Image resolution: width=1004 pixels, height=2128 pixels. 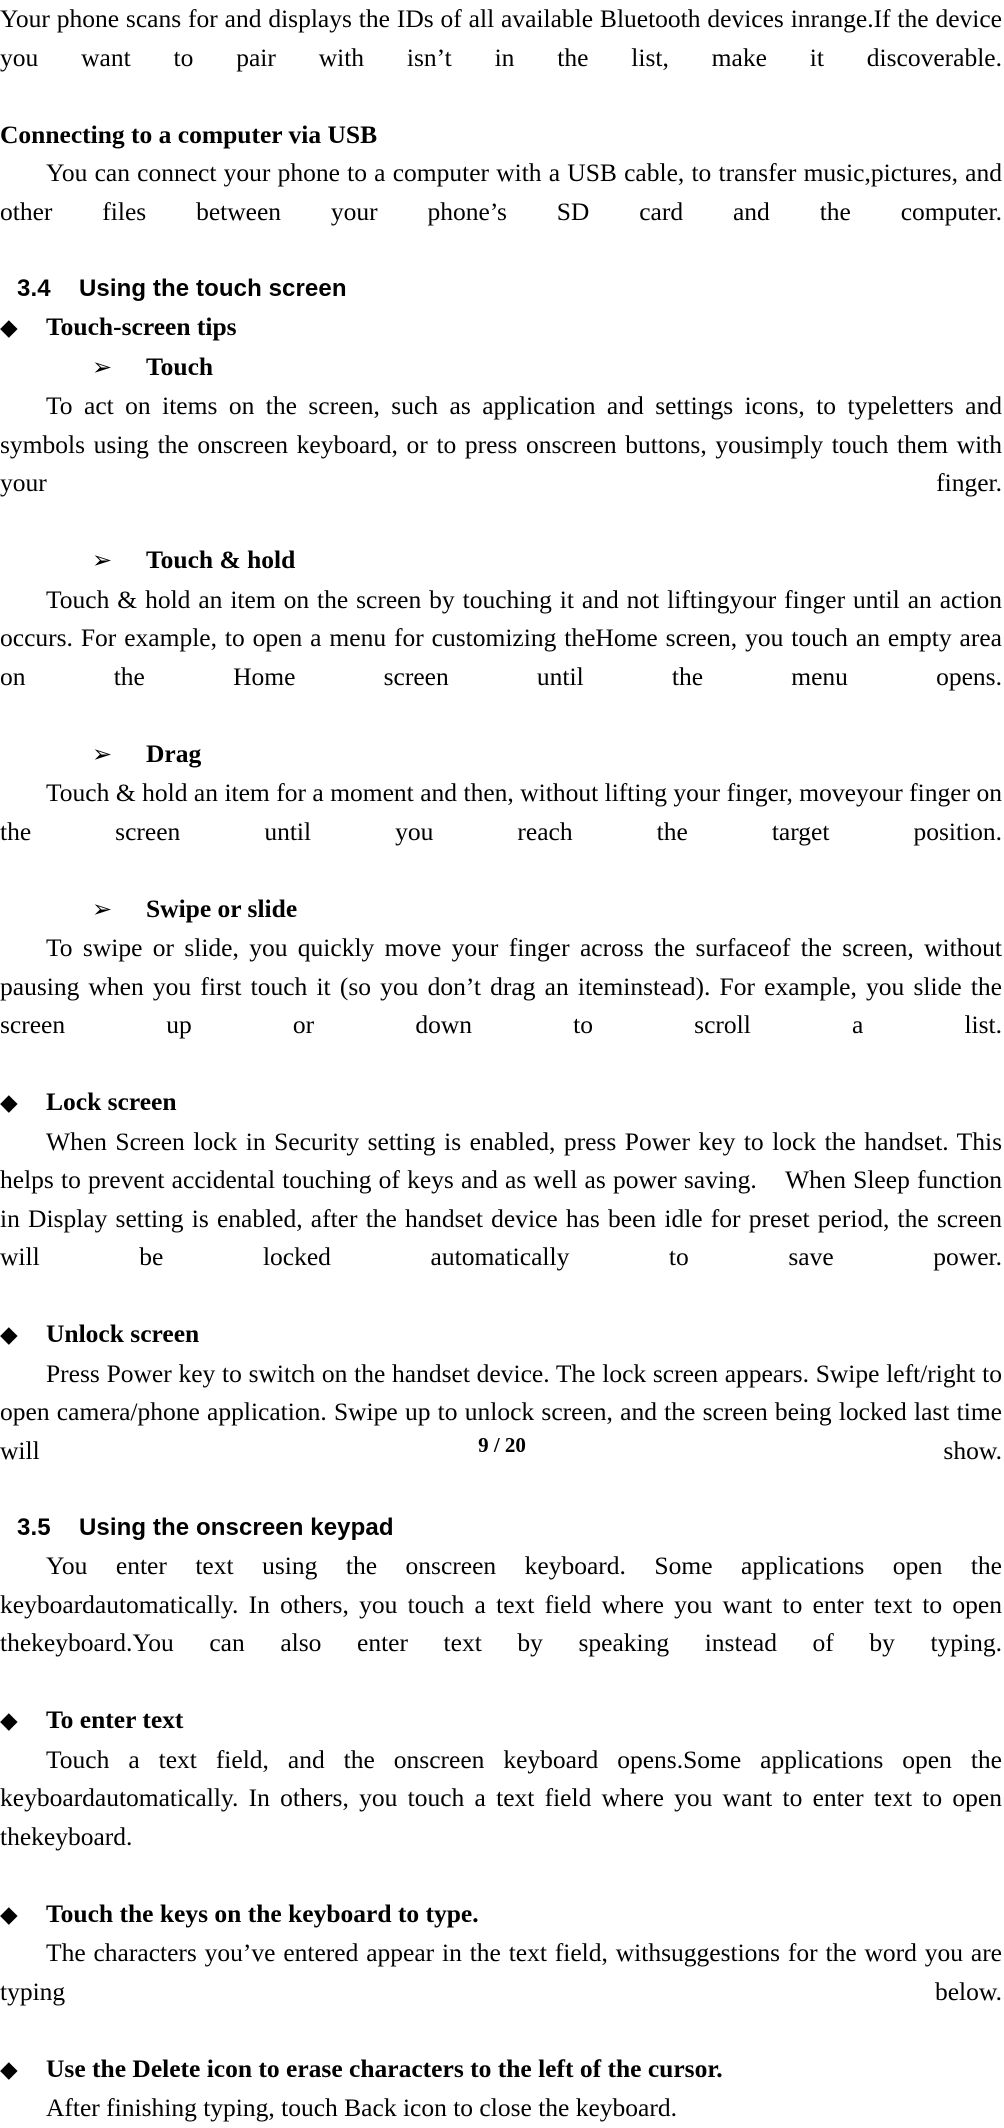 I want to click on section-number-3-5: 3.5, so click(x=34, y=1527).